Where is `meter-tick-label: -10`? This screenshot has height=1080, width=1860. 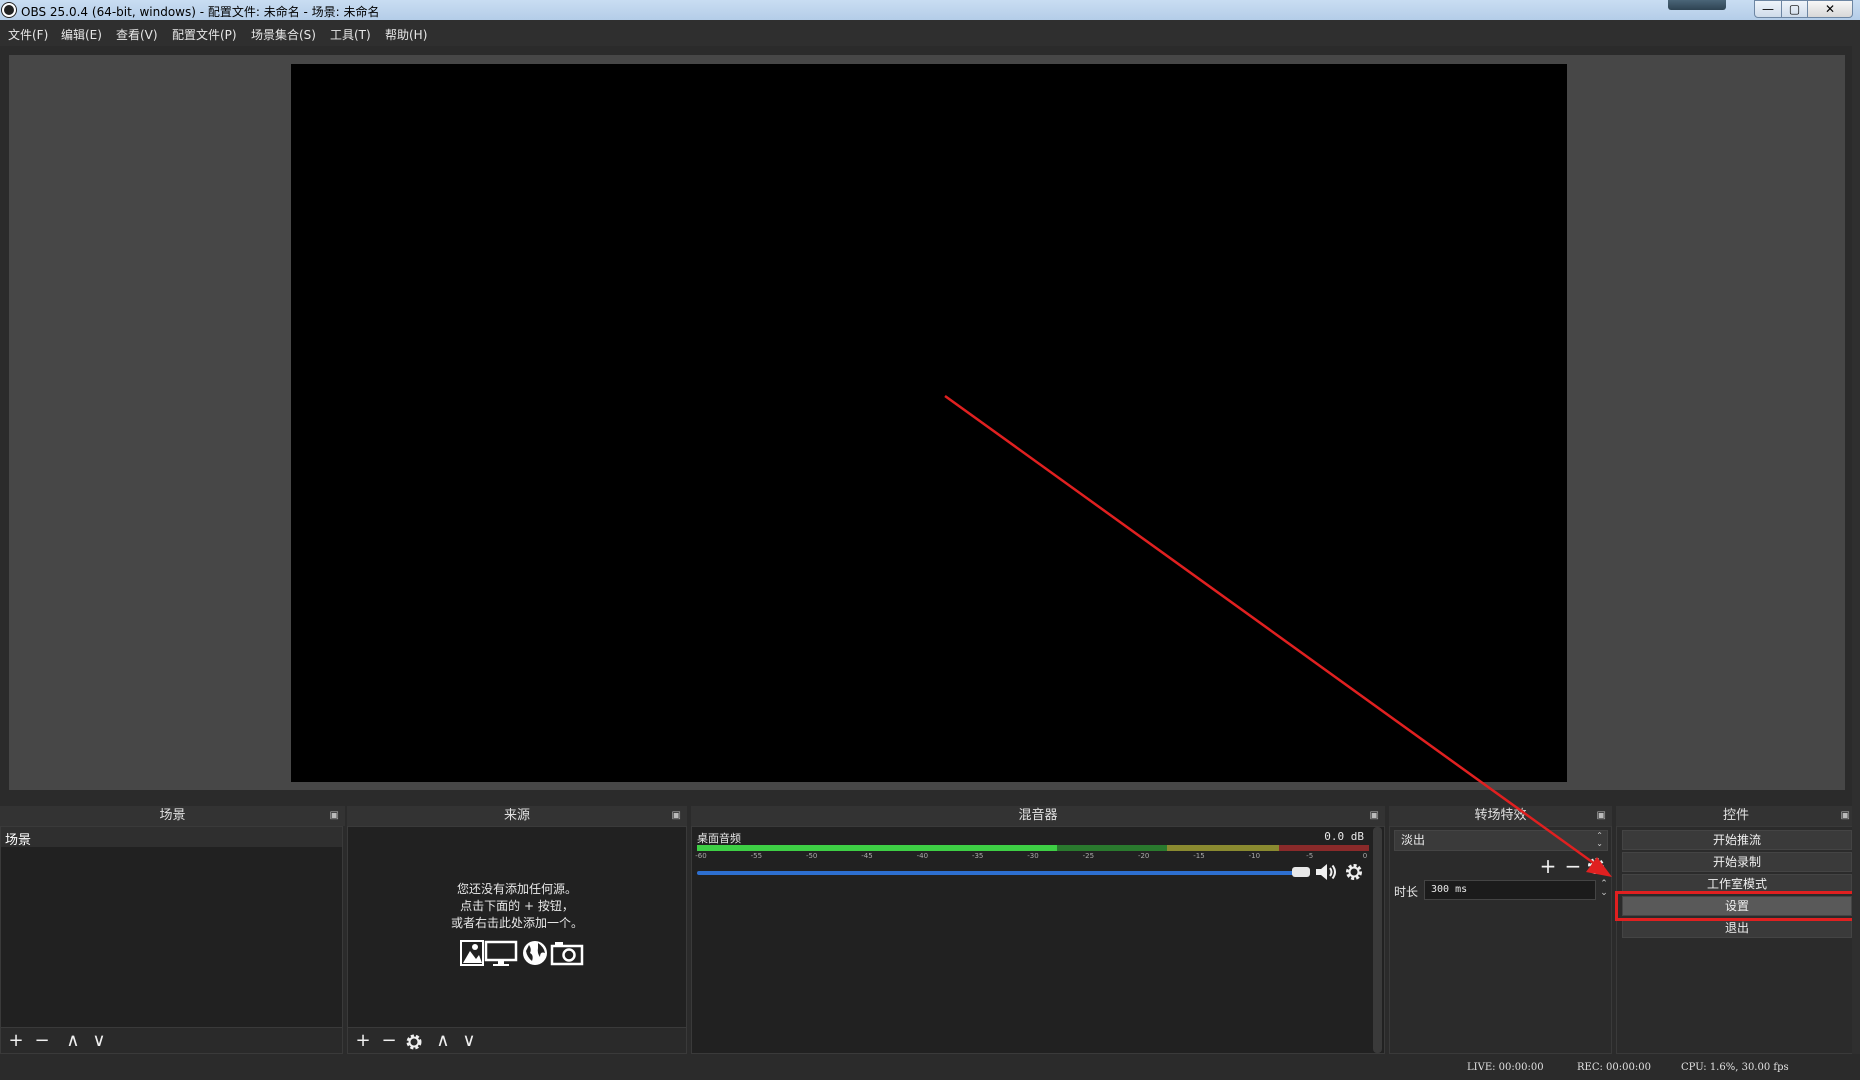 meter-tick-label: -10 is located at coordinates (1254, 856).